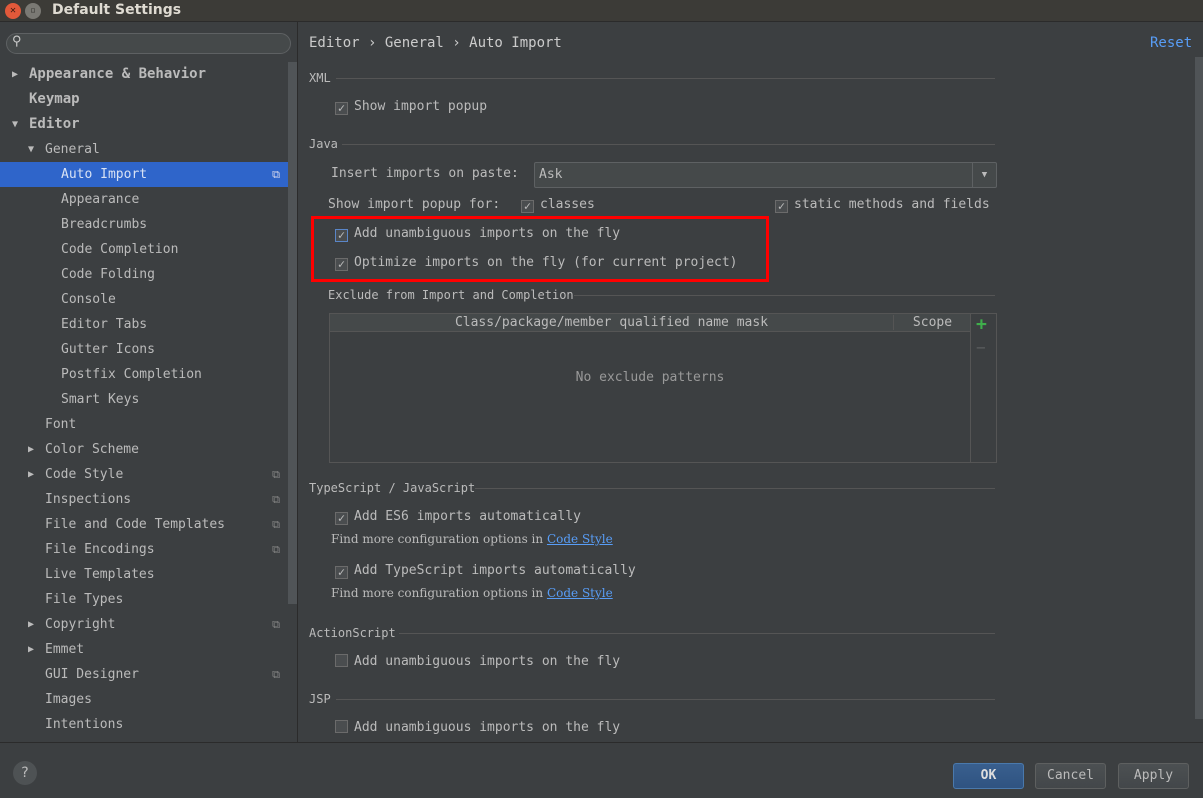  I want to click on minimize-window-button: ▫, so click(33, 11).